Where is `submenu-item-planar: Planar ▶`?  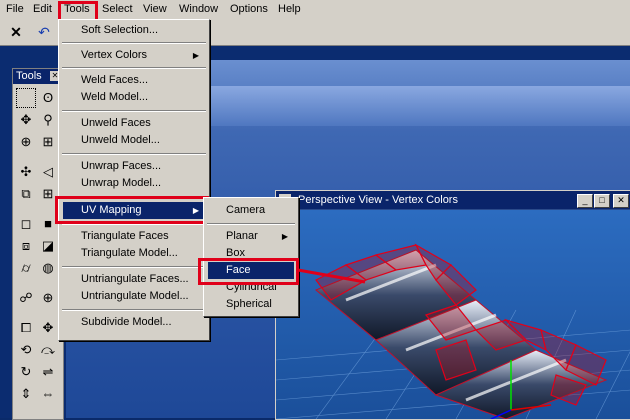
submenu-item-planar: Planar ▶ is located at coordinates (251, 236).